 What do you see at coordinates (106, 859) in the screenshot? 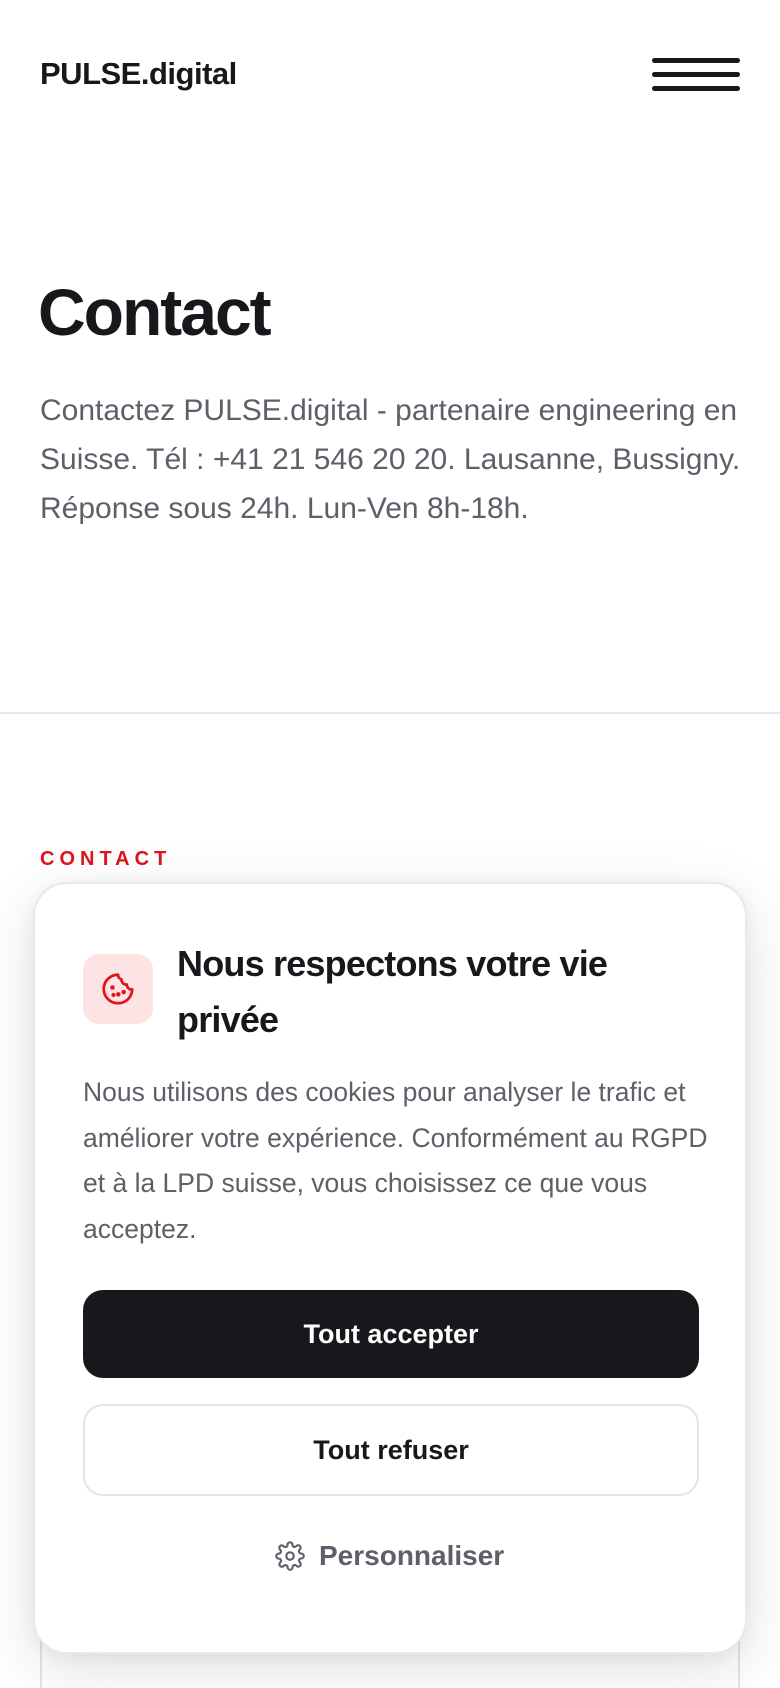
I see `section-eyebrow: CONTACT` at bounding box center [106, 859].